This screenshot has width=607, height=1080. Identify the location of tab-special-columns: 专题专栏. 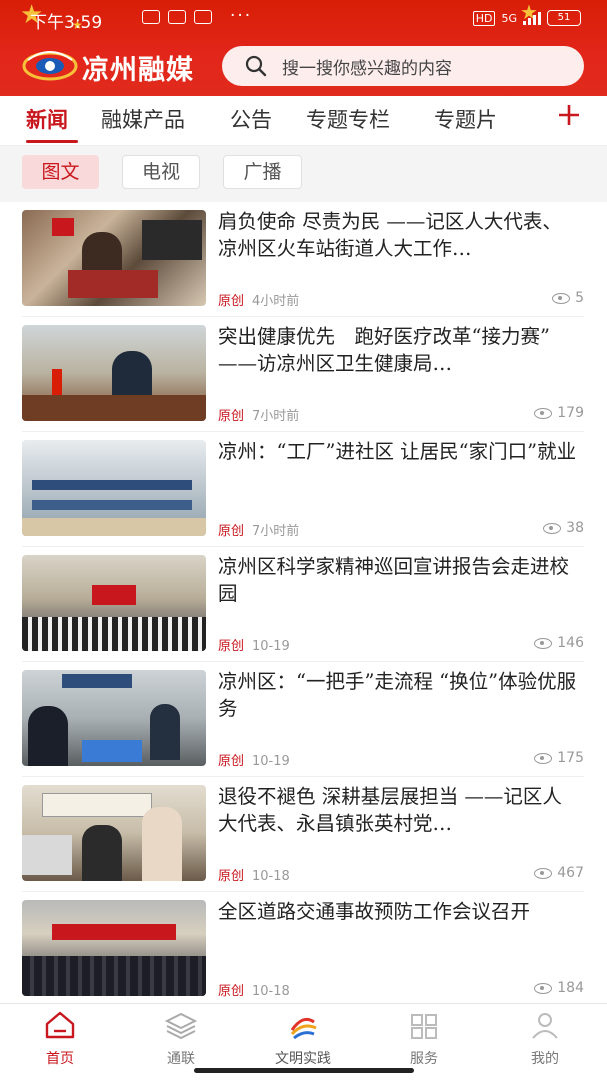
(348, 119).